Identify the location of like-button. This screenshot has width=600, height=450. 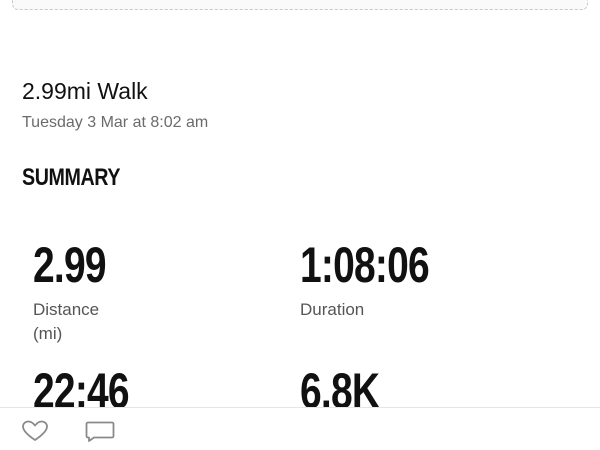
(35, 431).